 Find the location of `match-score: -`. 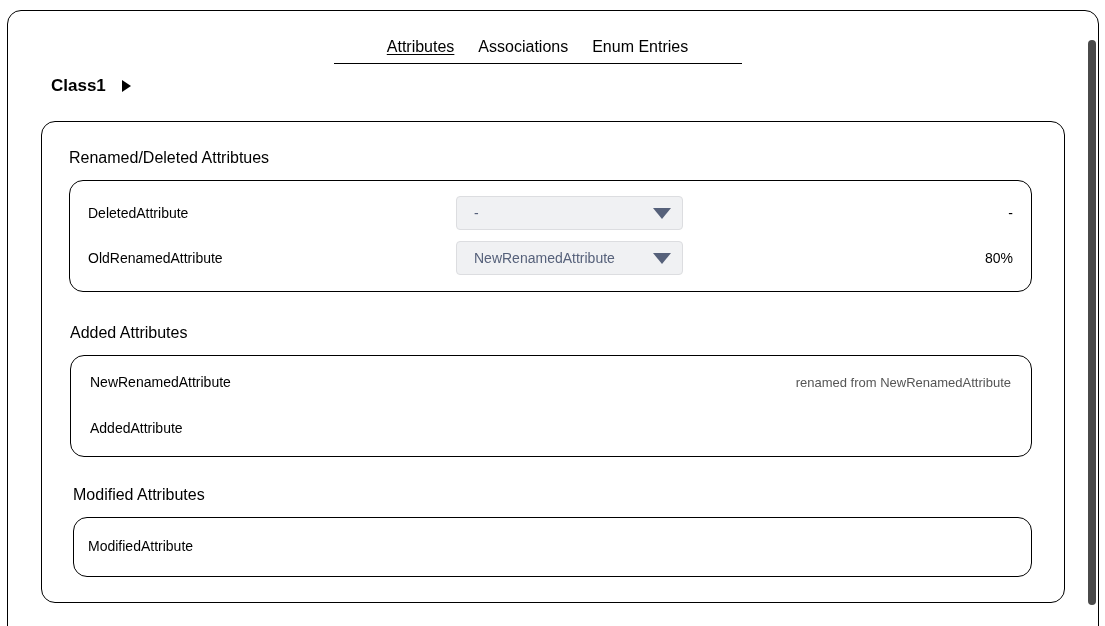

match-score: - is located at coordinates (1011, 213).